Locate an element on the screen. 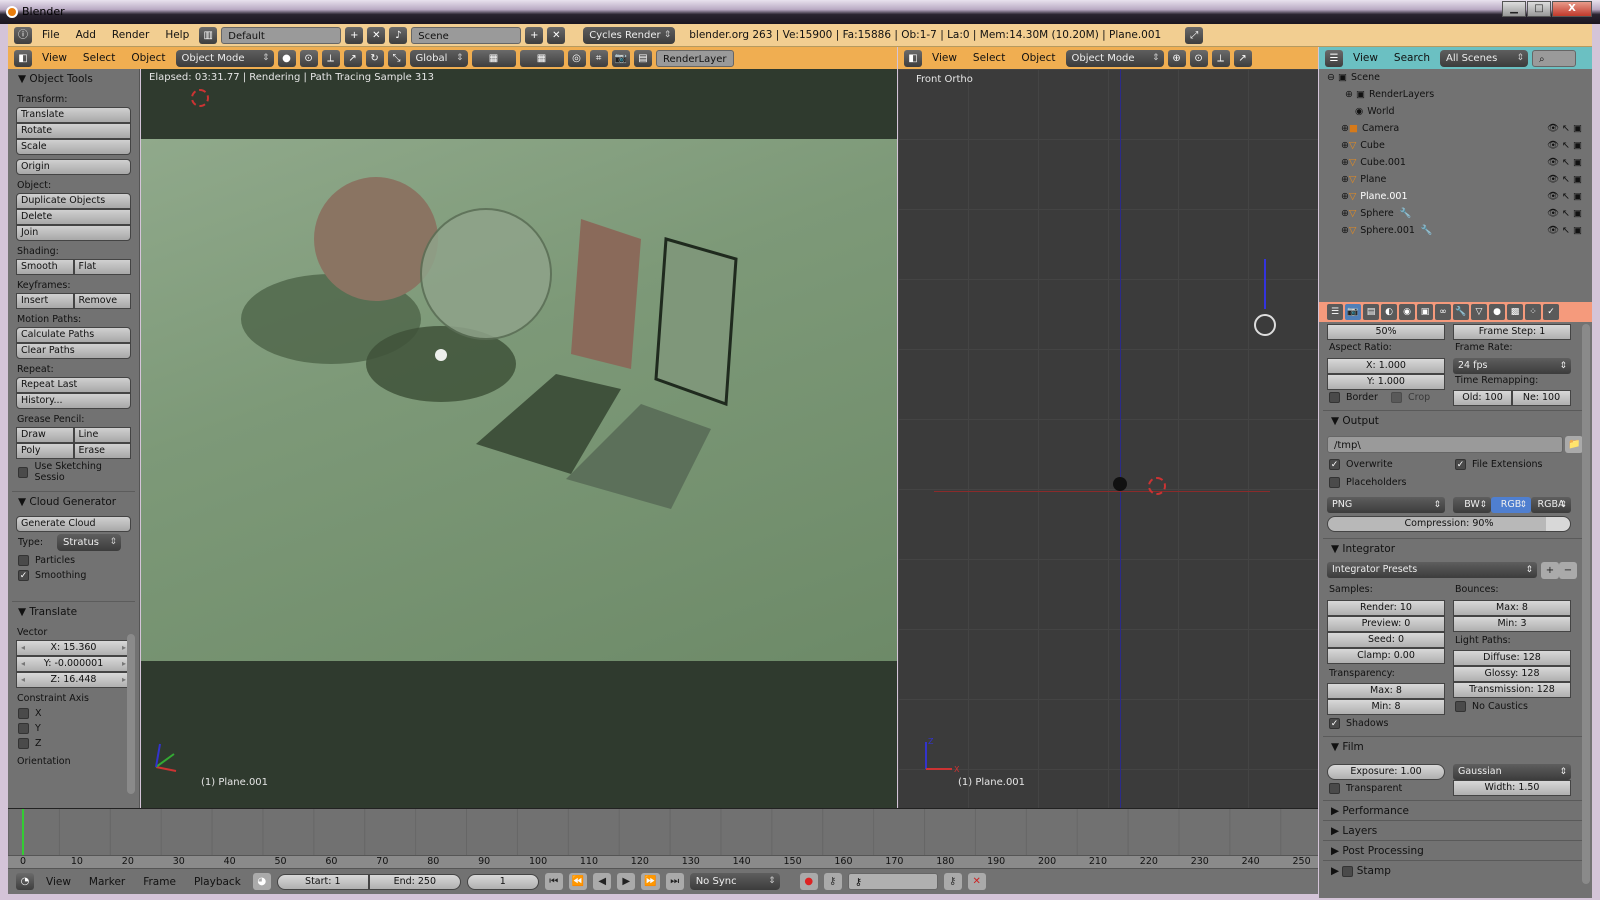 The height and width of the screenshot is (900, 1600). physics-tab-icon: ✓ is located at coordinates (1551, 312).